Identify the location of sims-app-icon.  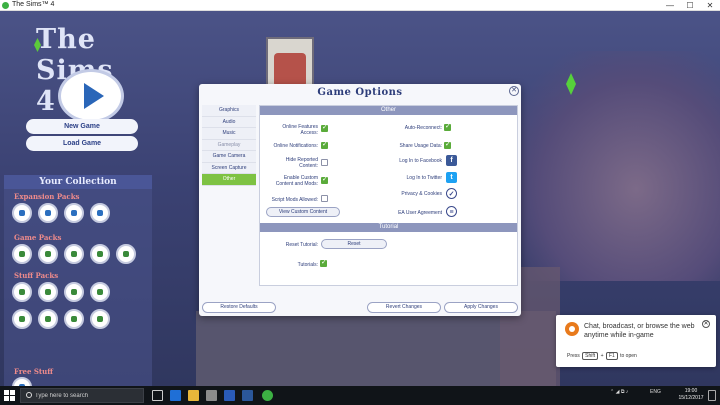
(267, 395).